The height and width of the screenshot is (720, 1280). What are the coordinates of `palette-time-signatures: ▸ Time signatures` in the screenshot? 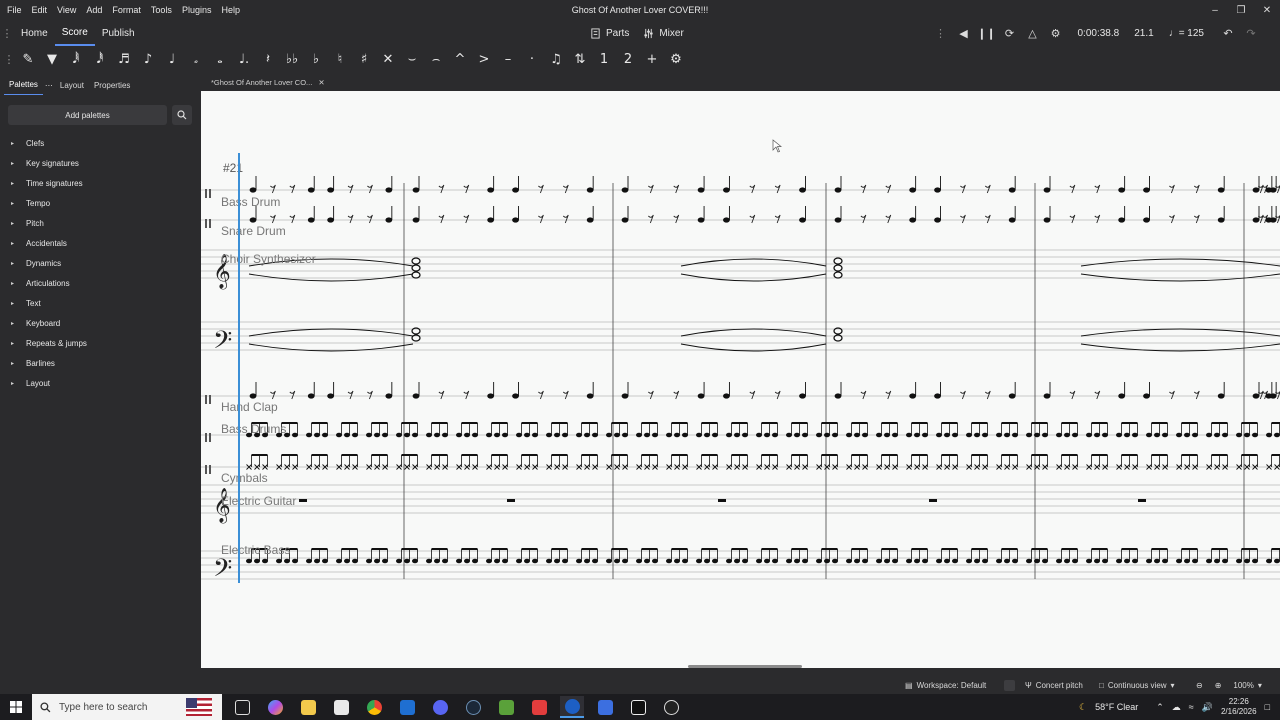 It's located at (100, 183).